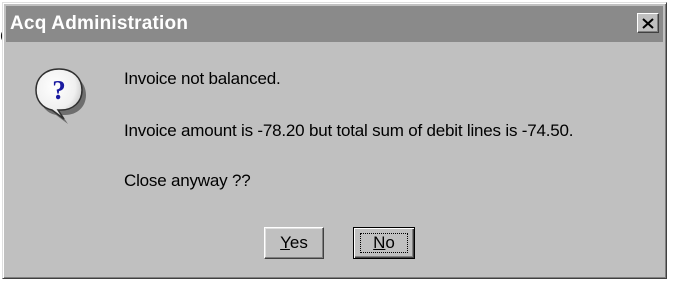  I want to click on message-line-1: Invoice not balanced., so click(202, 78).